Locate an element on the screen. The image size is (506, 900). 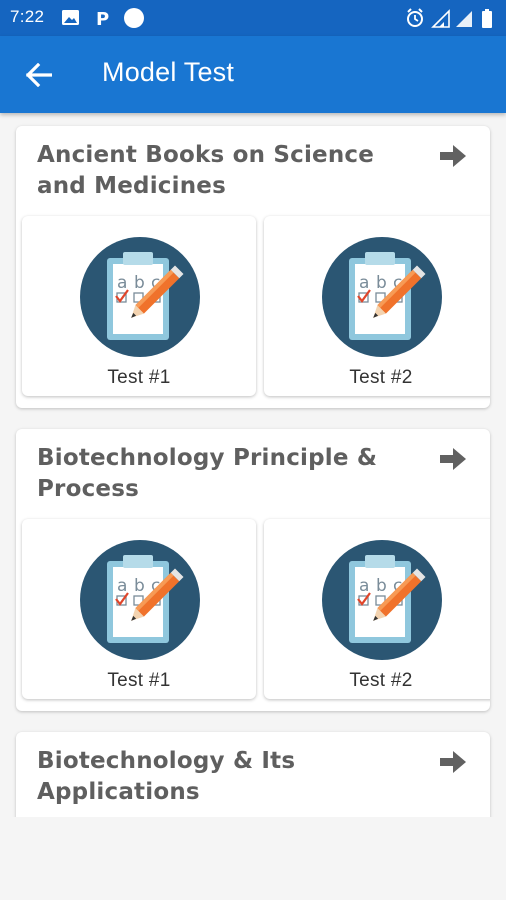
status-right-icons is located at coordinates (451, 18).